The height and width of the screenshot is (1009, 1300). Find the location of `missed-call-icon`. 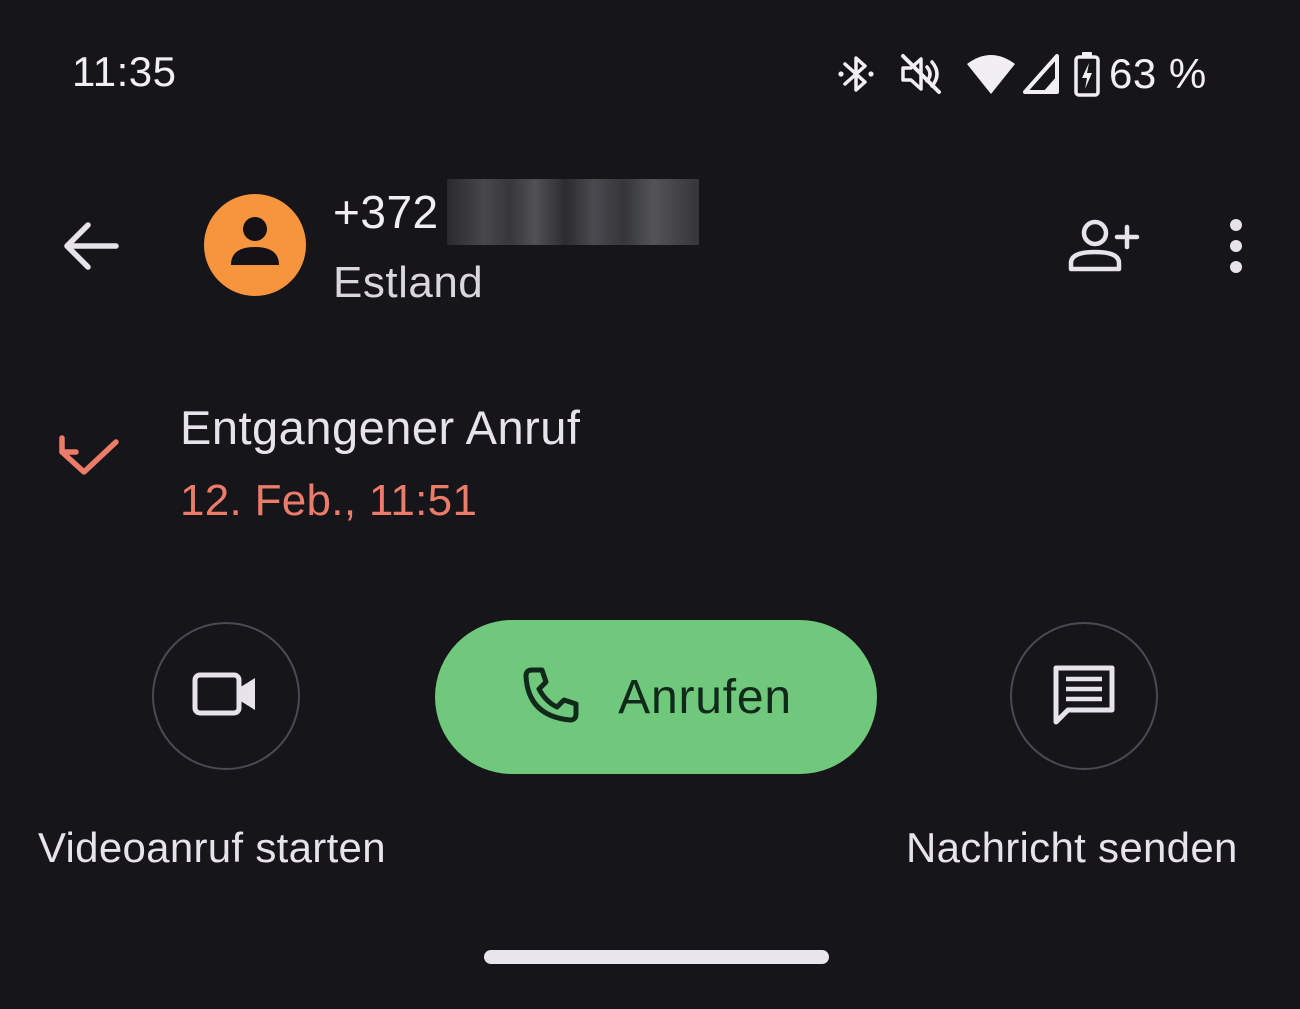

missed-call-icon is located at coordinates (89, 457).